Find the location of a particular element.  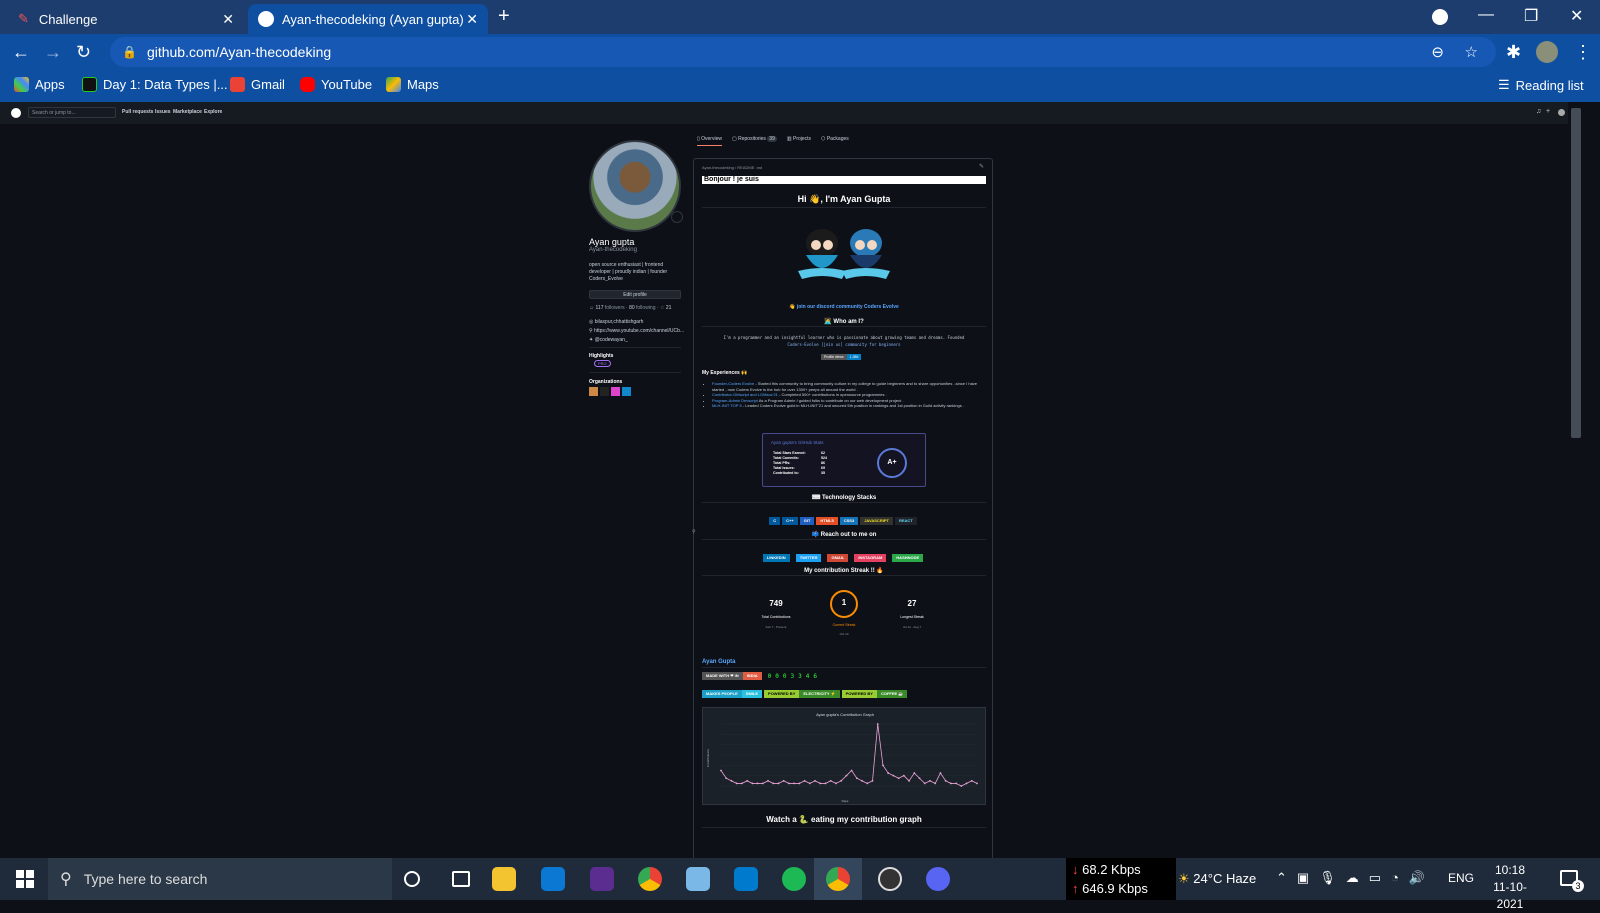

notifications-icon: ♫ is located at coordinates (1538, 111).